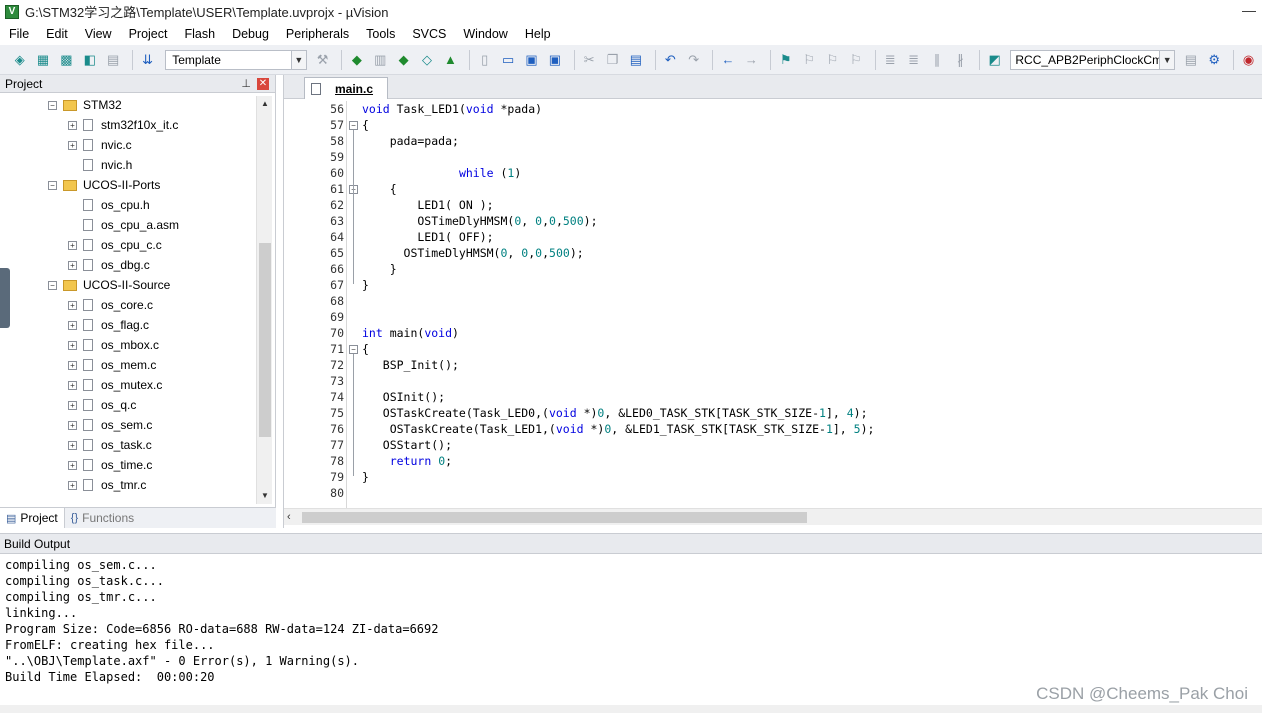 The width and height of the screenshot is (1262, 713). I want to click on code-line: 73, so click(773, 381).